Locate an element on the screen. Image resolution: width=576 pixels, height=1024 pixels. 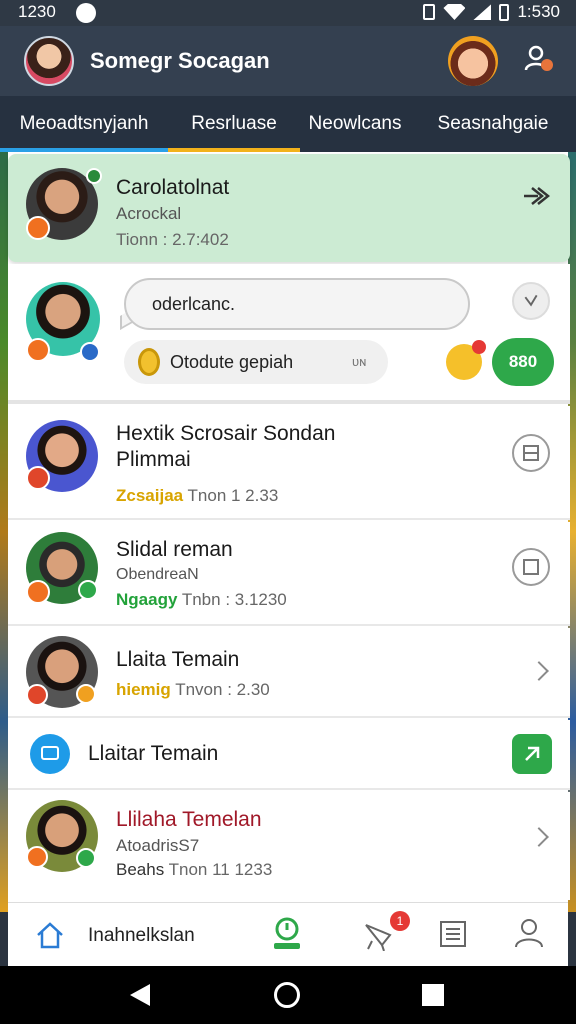
notification-icon is located at coordinates (86, 13).